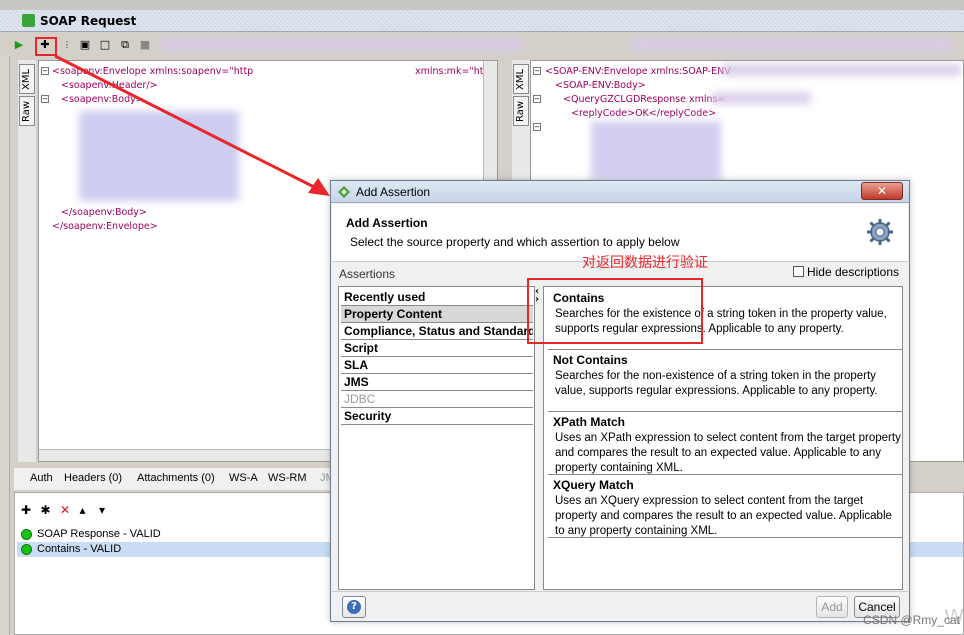 The width and height of the screenshot is (964, 635). Describe the element at coordinates (393, 192) in the screenshot. I see `dialog-title: Add Assertion` at that location.